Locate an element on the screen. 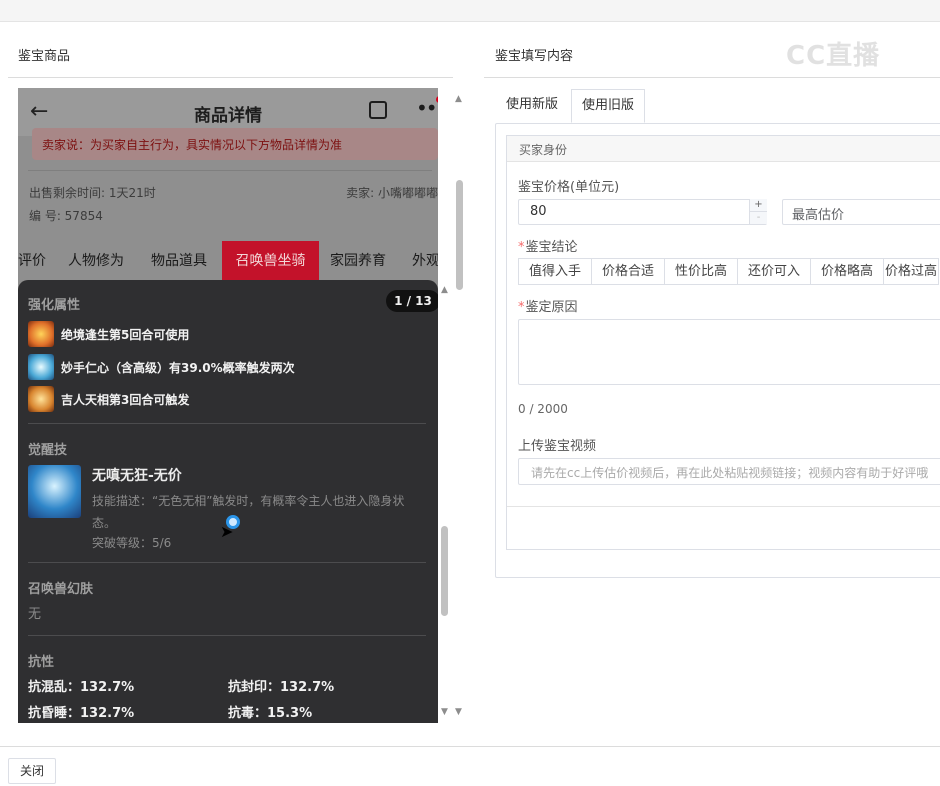 Image resolution: width=940 pixels, height=786 pixels. video-label: 上传鉴宝视频 is located at coordinates (557, 446).